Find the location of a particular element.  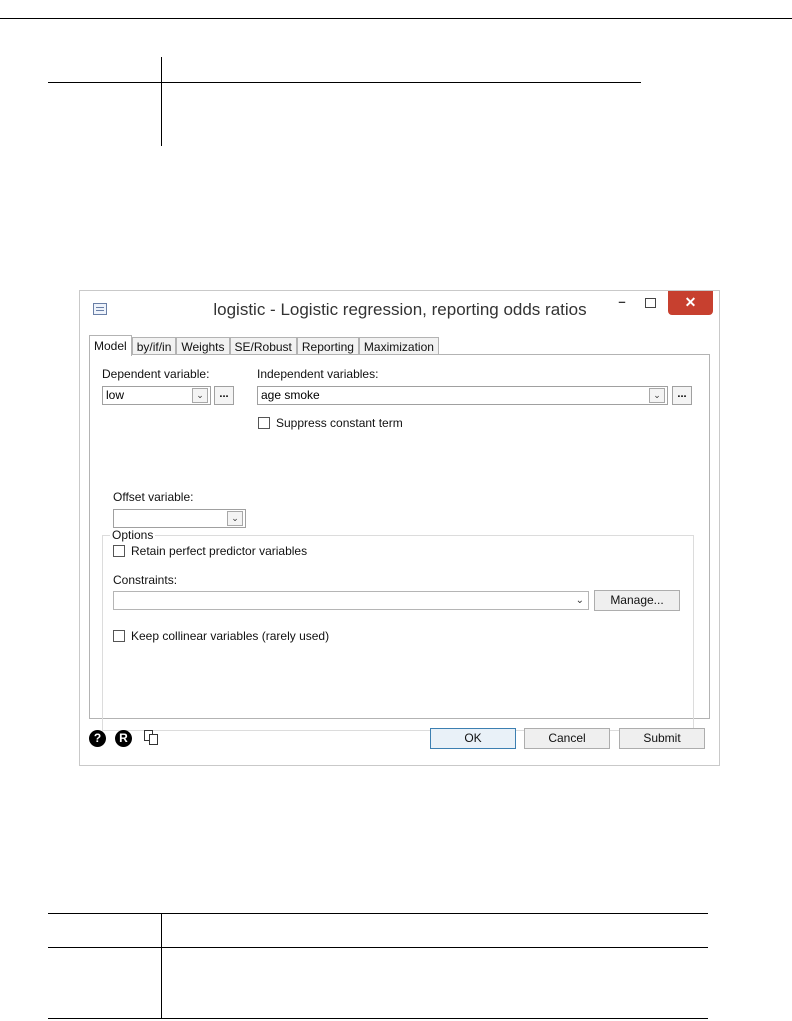

table-top-rule is located at coordinates (344, 82).